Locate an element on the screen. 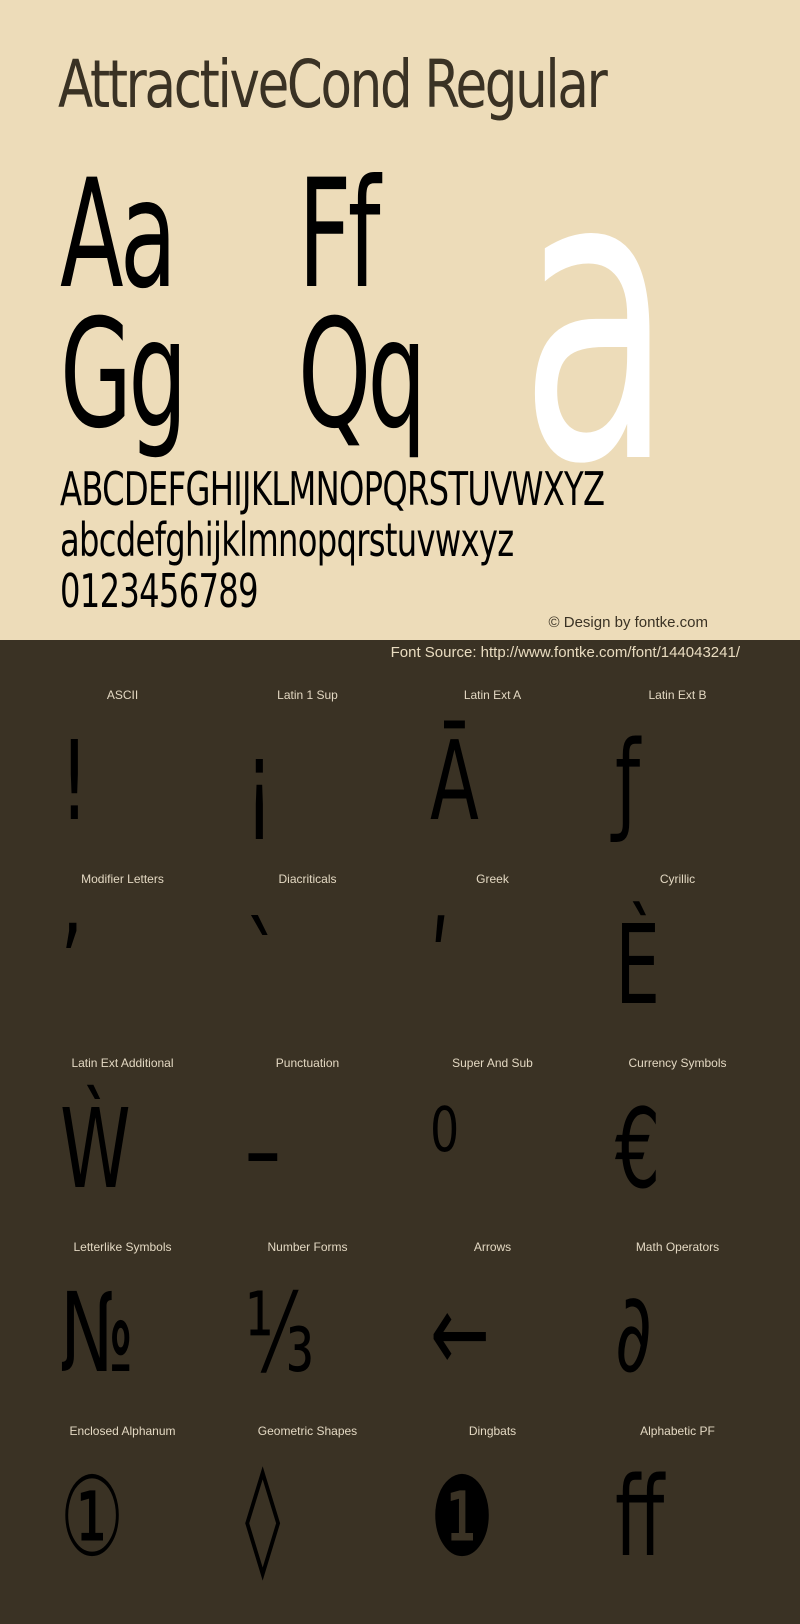 This screenshot has height=1624, width=800. charset-cell: Letterlike Symbols № is located at coordinates (122, 1324).